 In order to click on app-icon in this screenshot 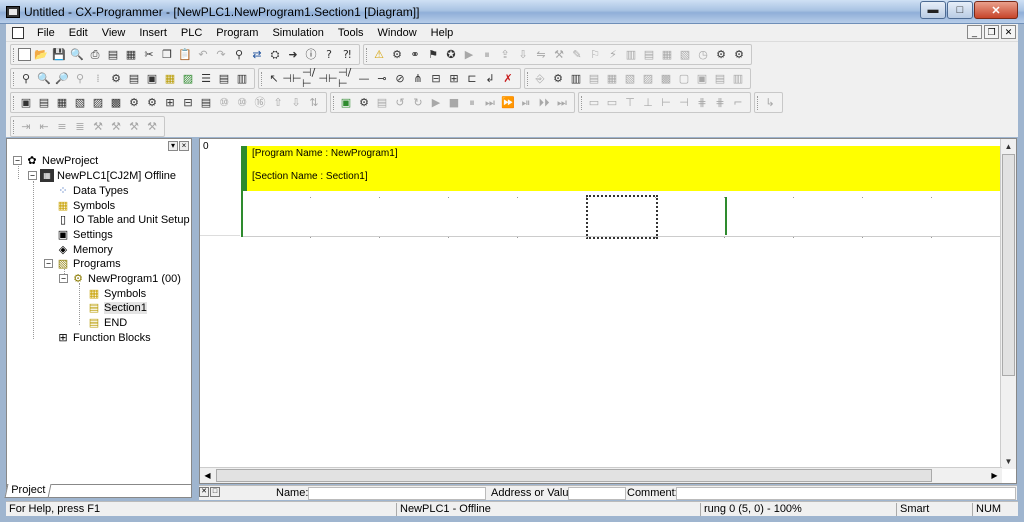, I will do `click(13, 11)`.